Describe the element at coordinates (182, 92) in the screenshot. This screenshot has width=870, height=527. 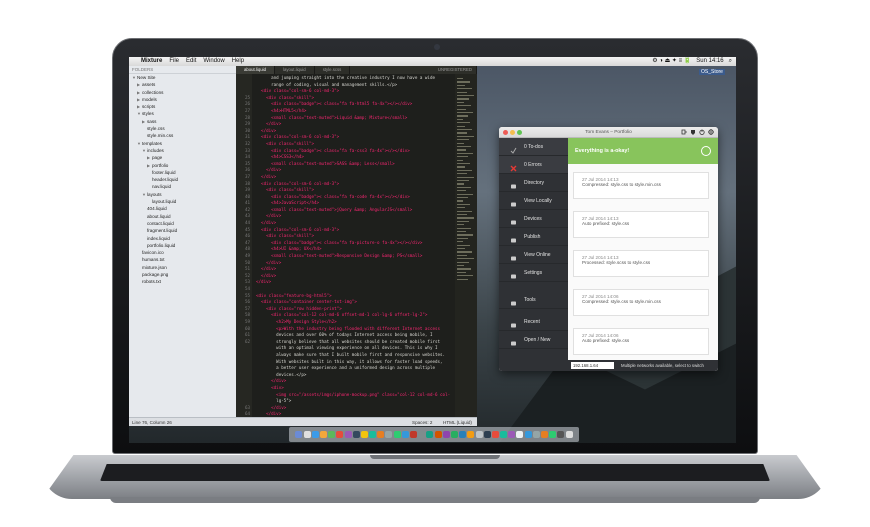
I see `tree-item: ▶ collections` at that location.